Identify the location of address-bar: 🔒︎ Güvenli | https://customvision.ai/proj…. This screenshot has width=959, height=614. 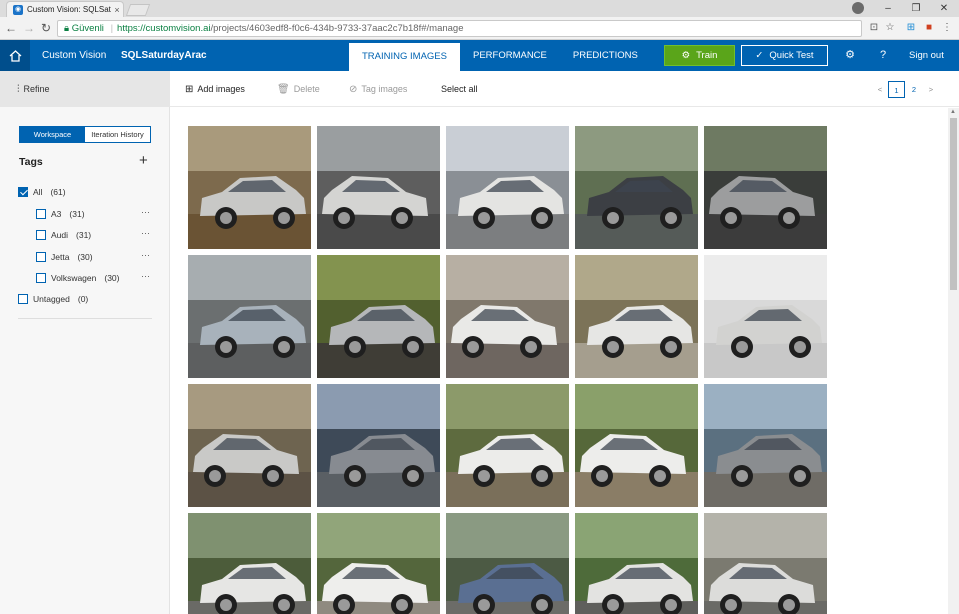
(459, 28).